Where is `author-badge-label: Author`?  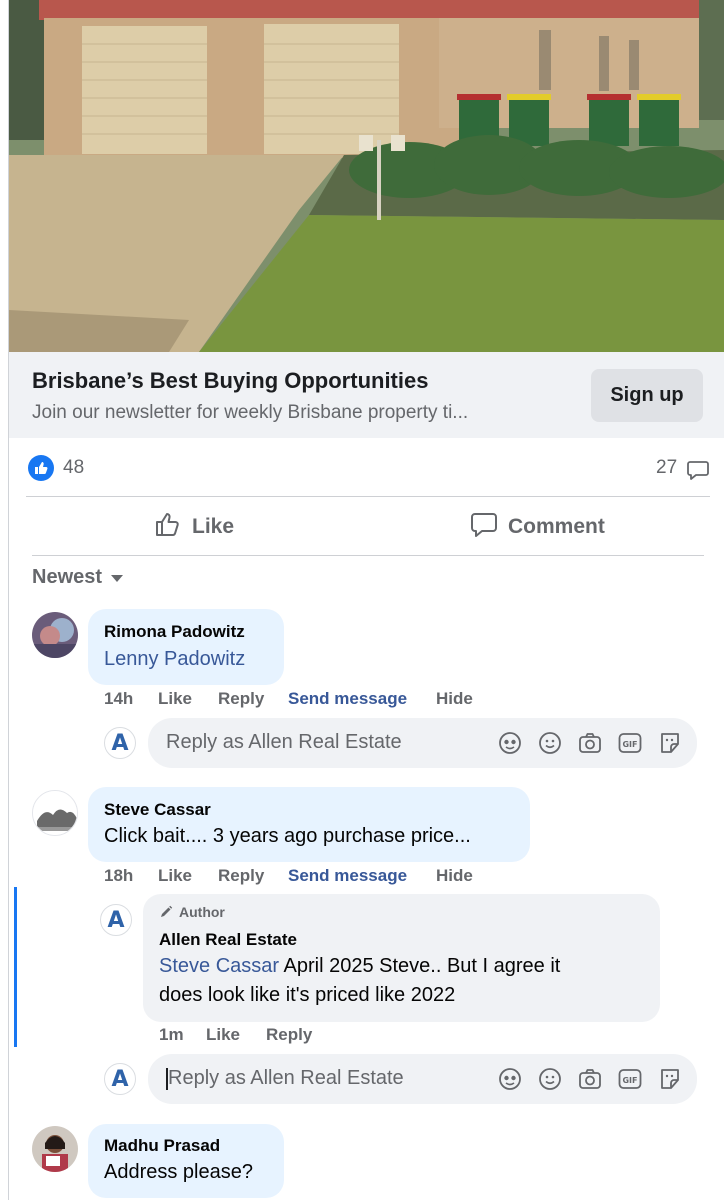
author-badge-label: Author is located at coordinates (202, 912).